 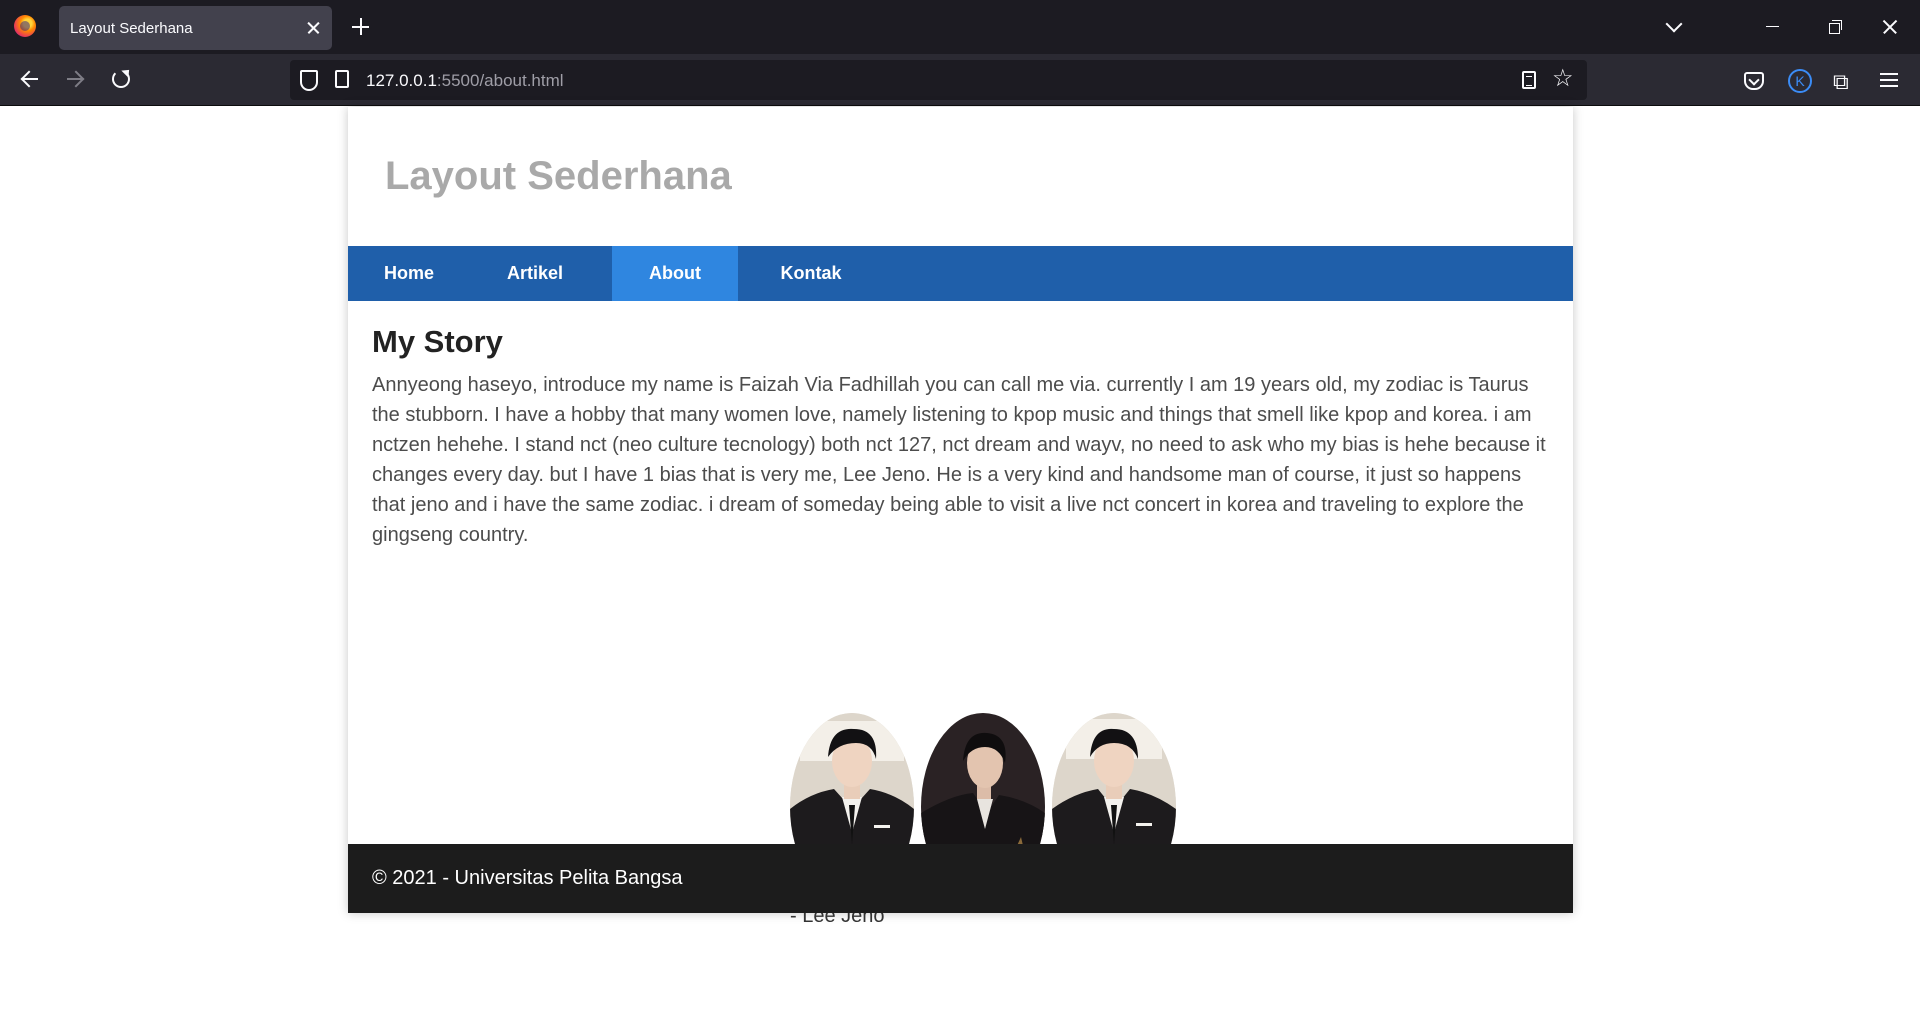 I want to click on reload-icon, so click(x=121, y=79).